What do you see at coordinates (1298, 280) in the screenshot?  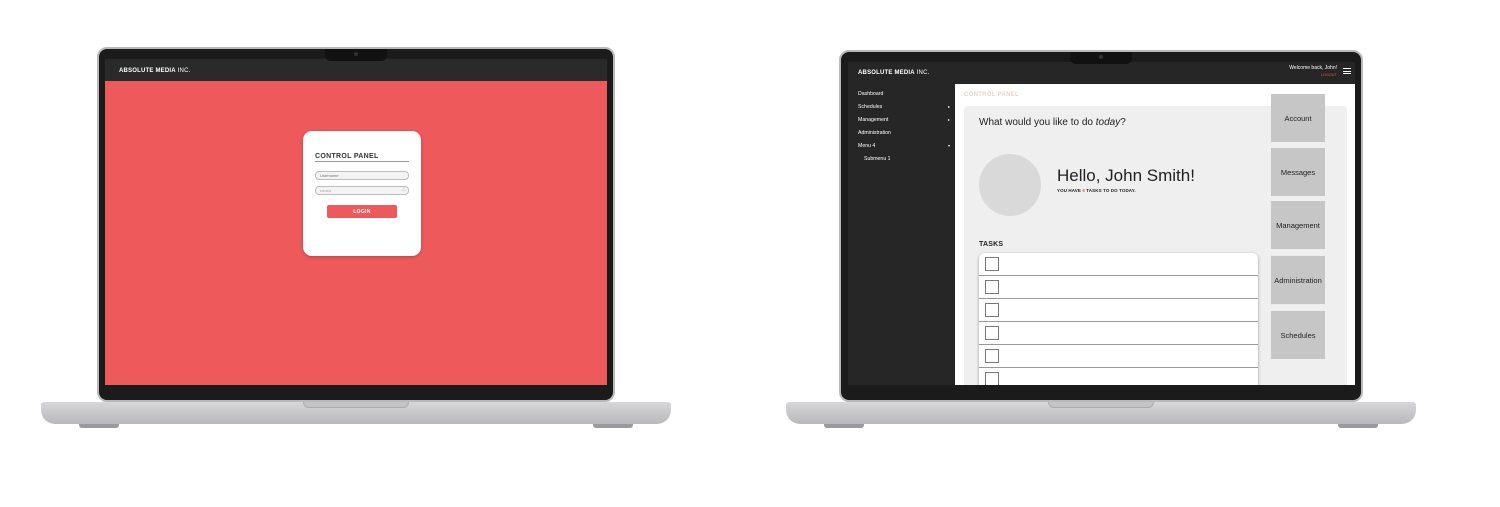 I see `administration-button: Administration` at bounding box center [1298, 280].